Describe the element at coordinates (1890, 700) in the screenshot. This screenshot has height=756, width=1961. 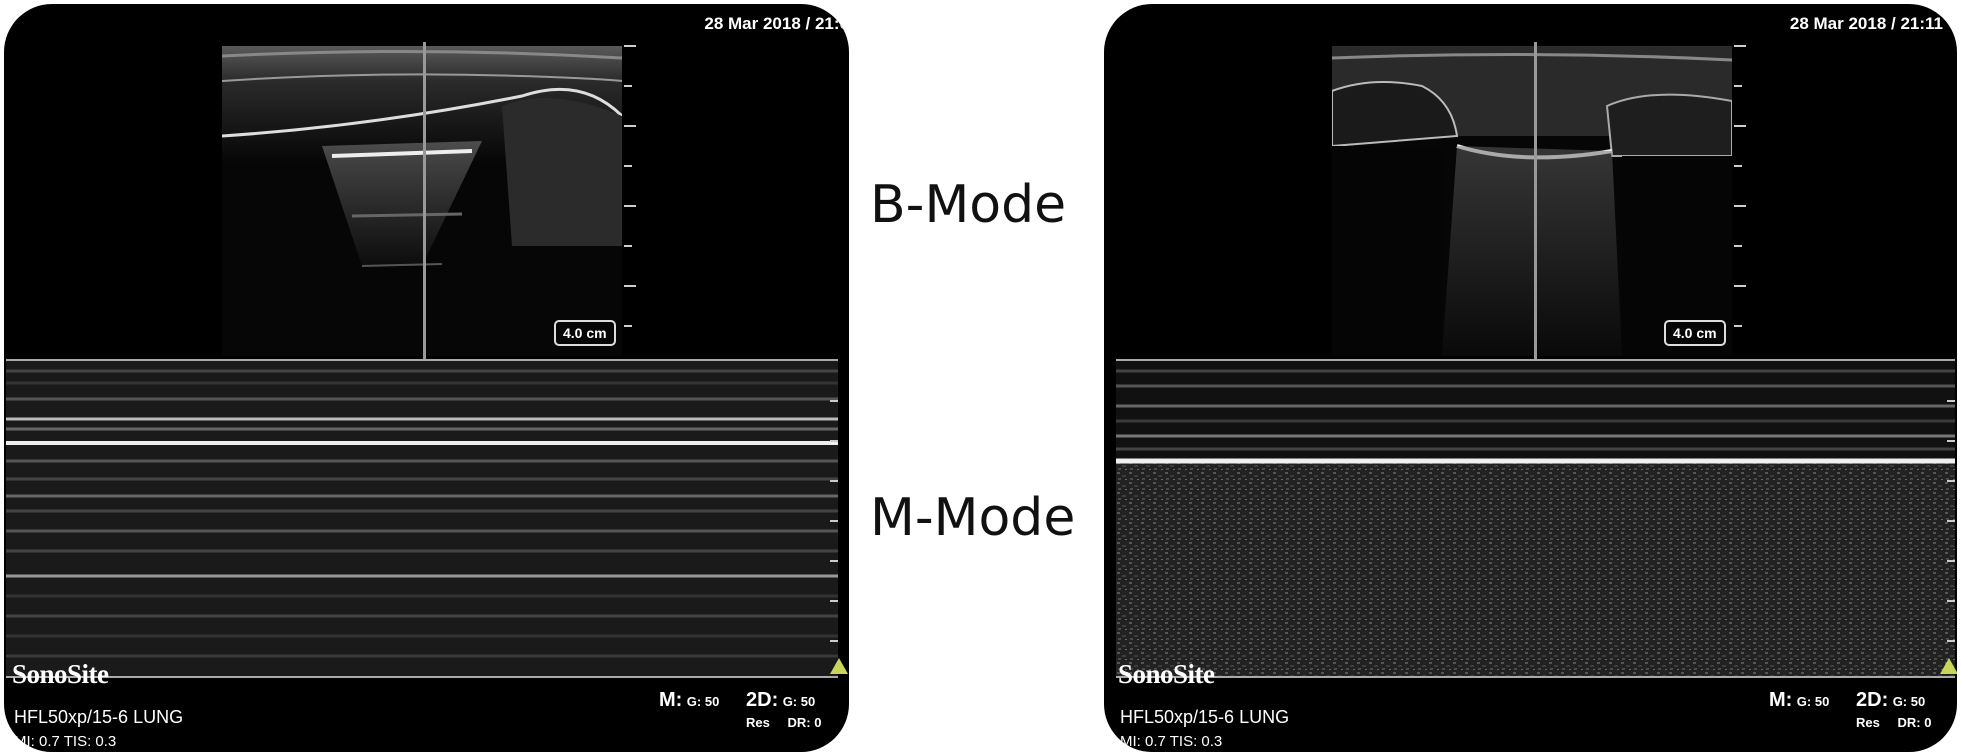
I see `right-2d-settings: 2D: G: 50` at that location.